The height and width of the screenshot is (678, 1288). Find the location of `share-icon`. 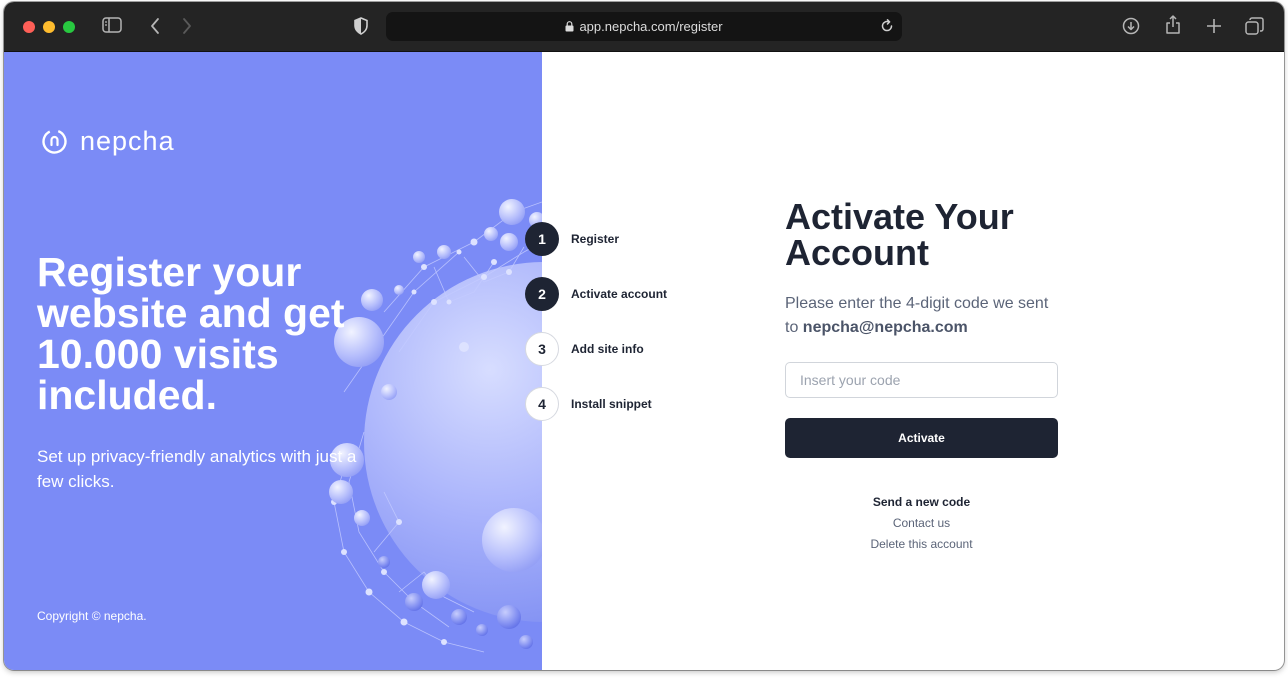

share-icon is located at coordinates (1173, 27).